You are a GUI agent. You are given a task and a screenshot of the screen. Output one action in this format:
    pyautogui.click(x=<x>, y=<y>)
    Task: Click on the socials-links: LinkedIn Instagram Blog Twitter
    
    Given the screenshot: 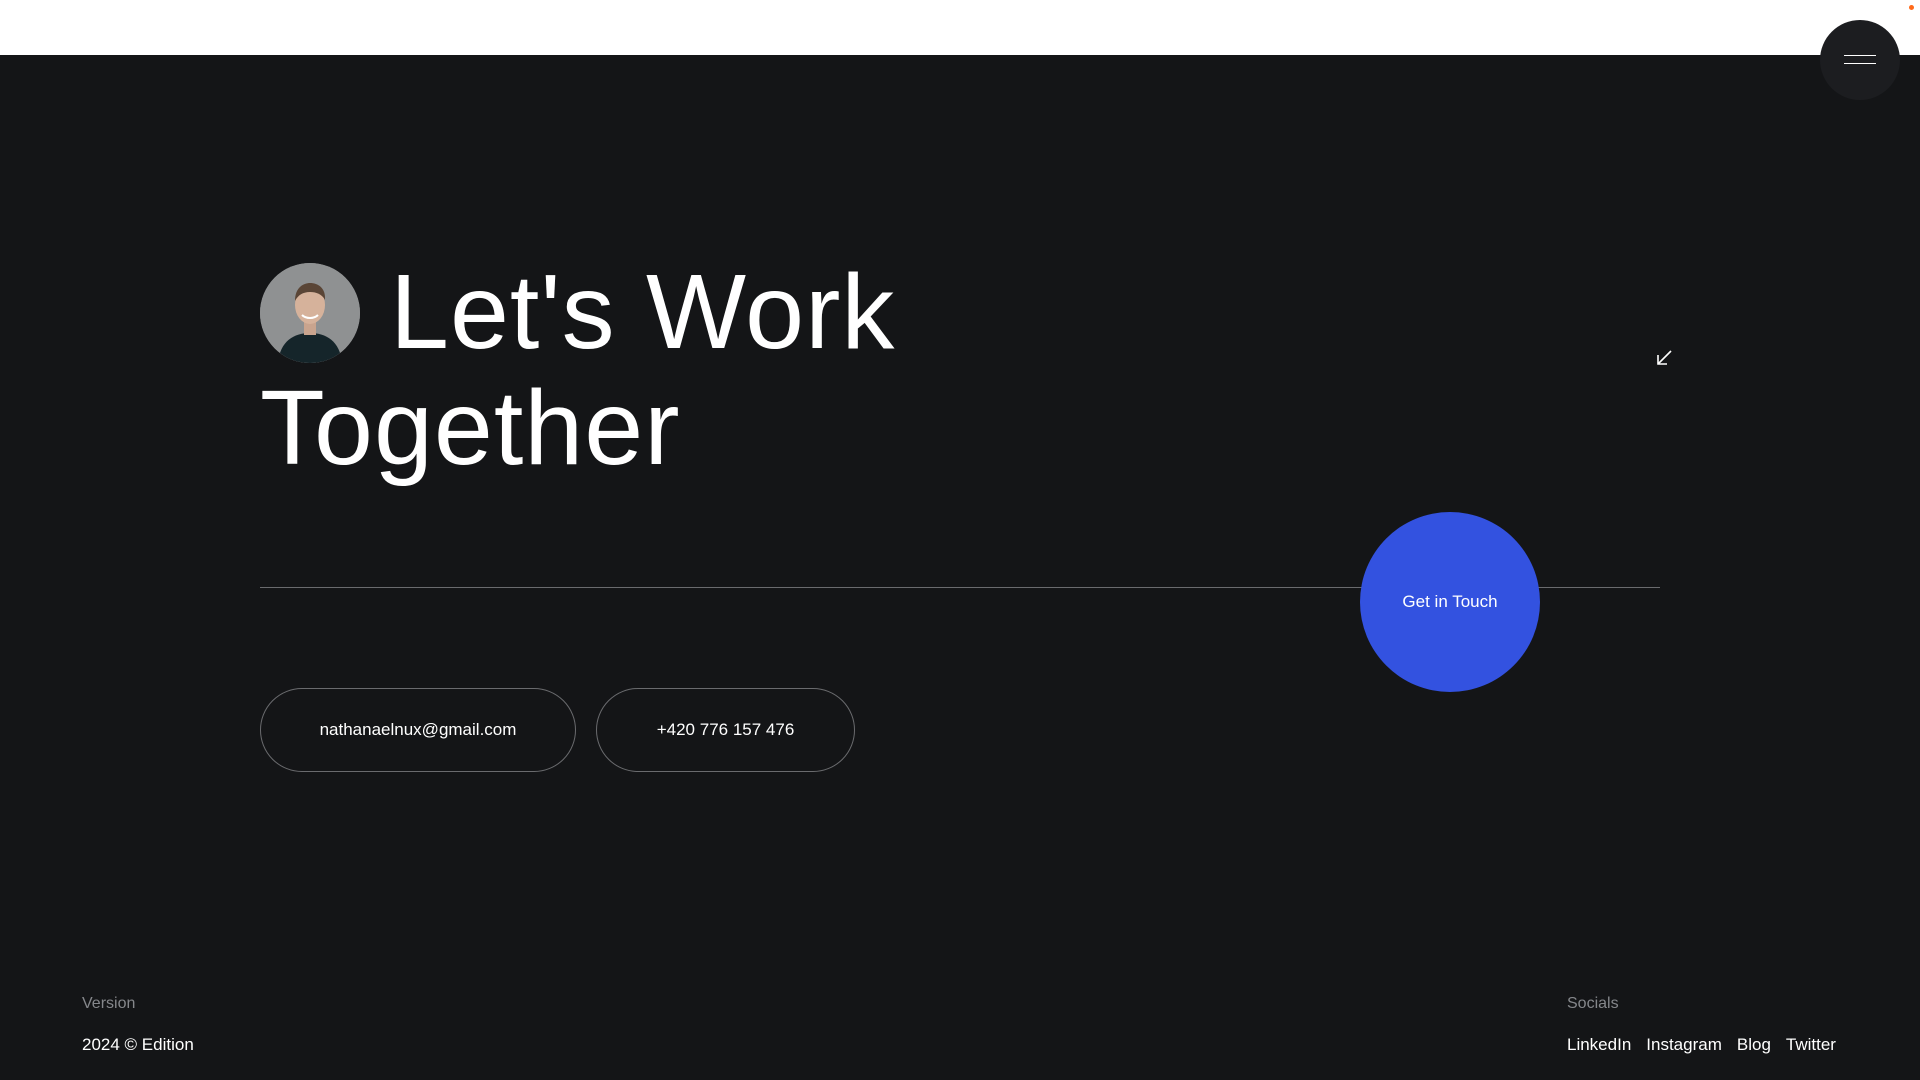 What is the action you would take?
    pyautogui.click(x=1701, y=1045)
    